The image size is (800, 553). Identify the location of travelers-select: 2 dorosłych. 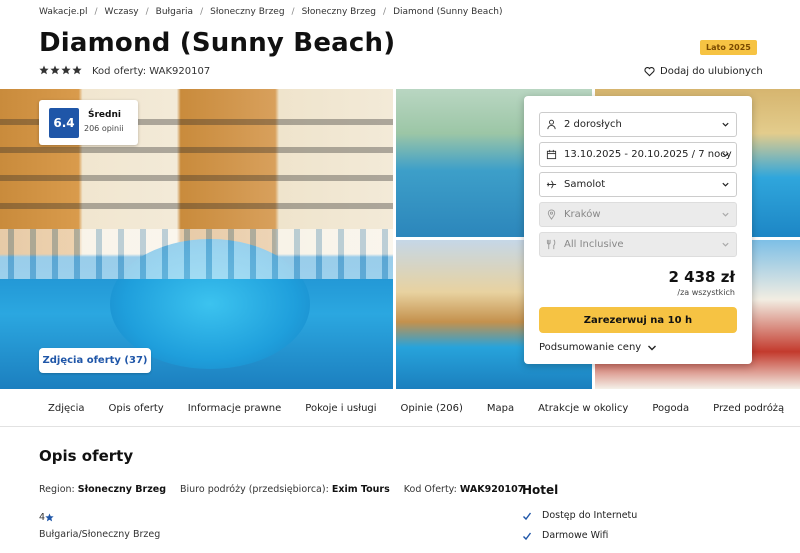
(638, 124).